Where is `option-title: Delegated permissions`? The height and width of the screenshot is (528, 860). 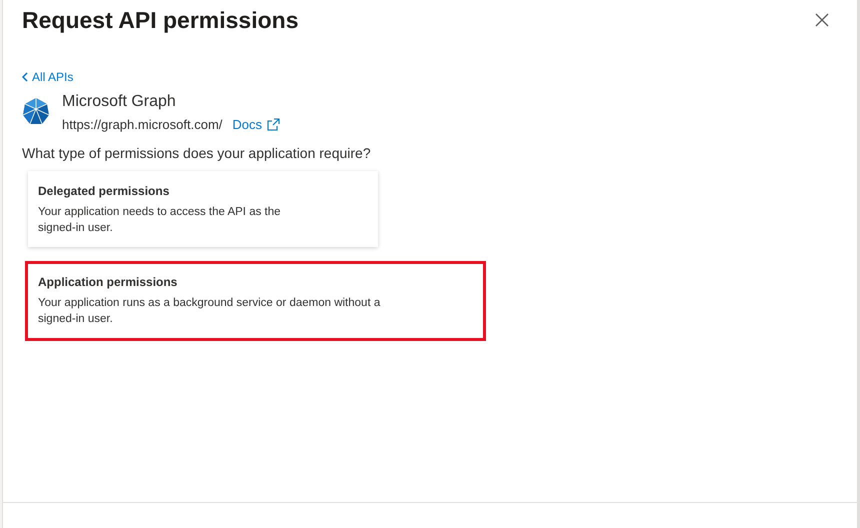 option-title: Delegated permissions is located at coordinates (104, 191).